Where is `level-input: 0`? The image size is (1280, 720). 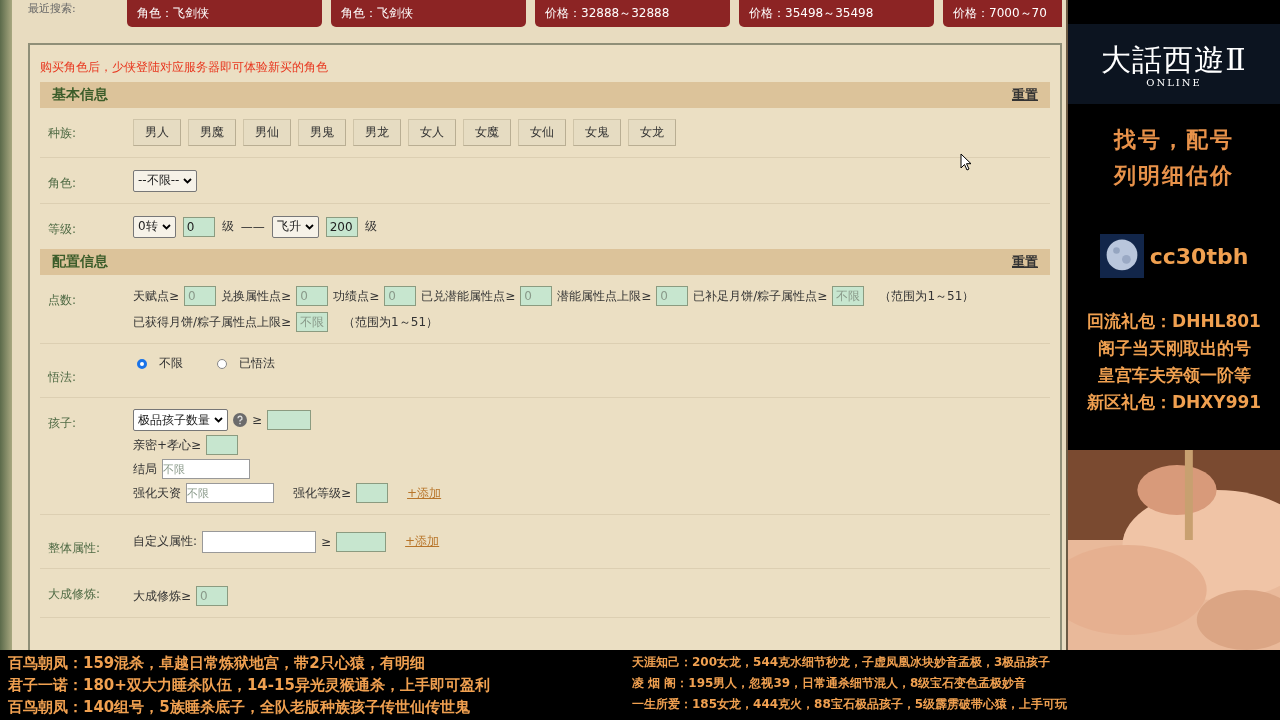
level-input: 0 is located at coordinates (198, 226).